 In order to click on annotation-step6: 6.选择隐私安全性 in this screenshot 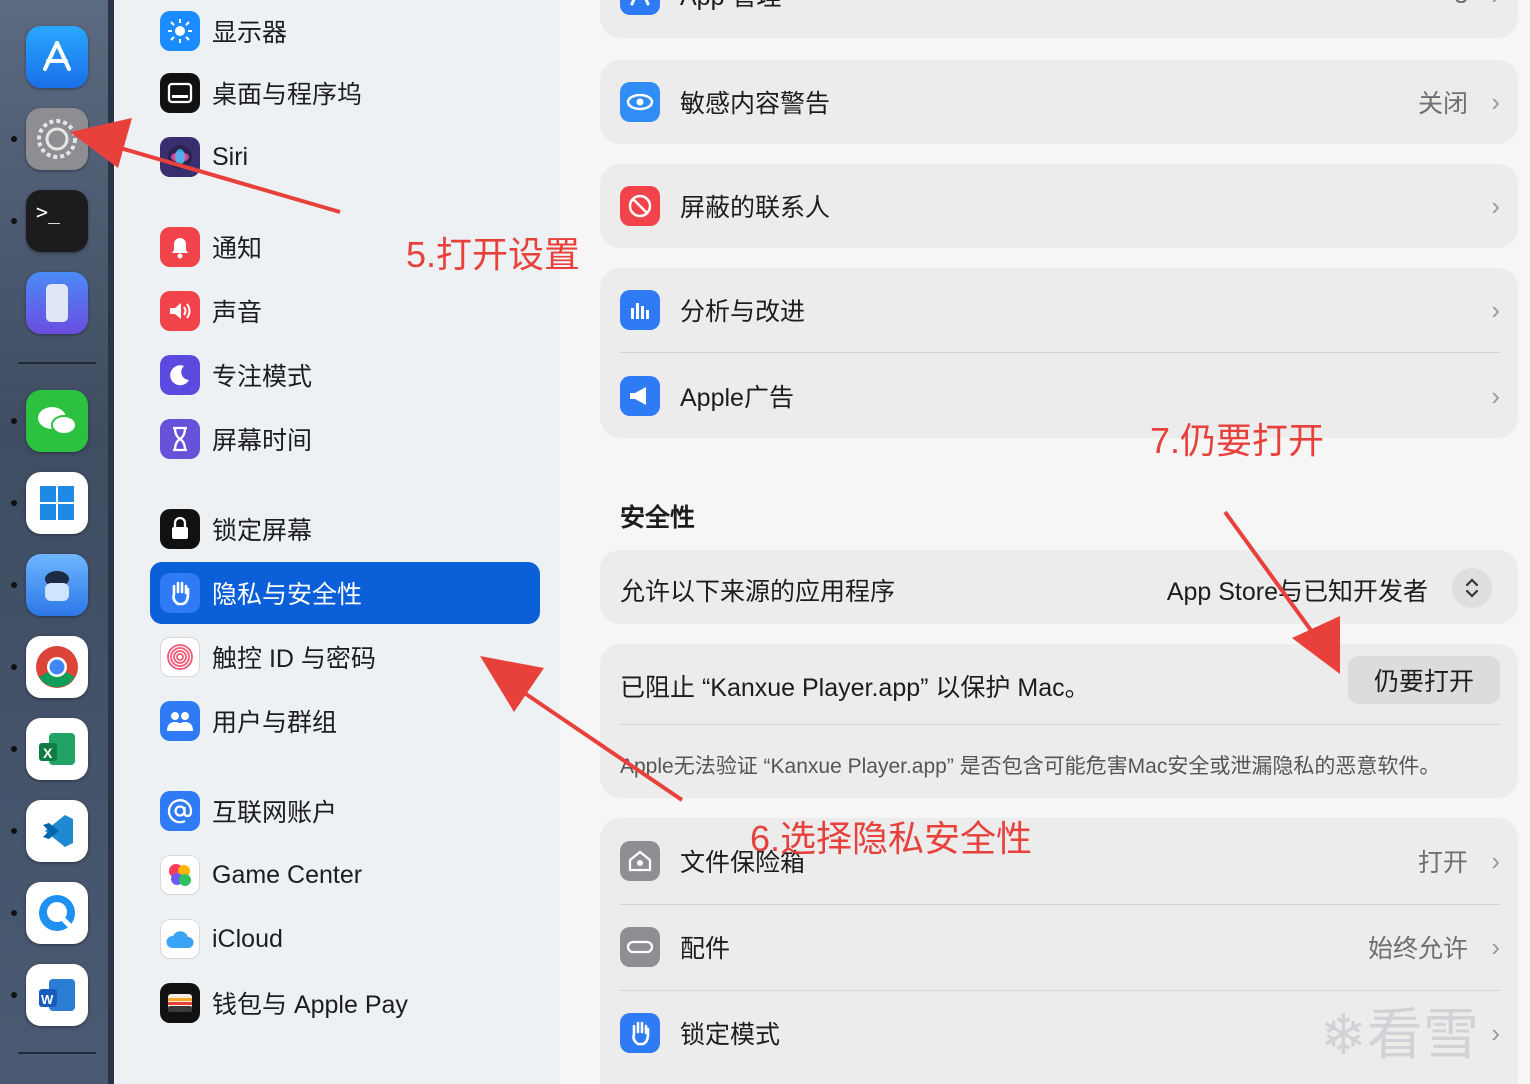, I will do `click(891, 838)`.